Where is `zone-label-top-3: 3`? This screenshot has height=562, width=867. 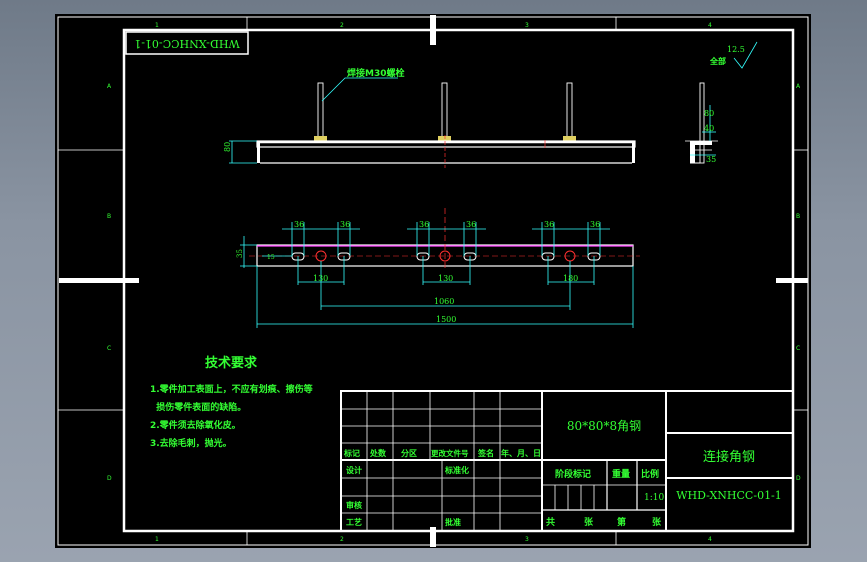
zone-label-top-3: 3 is located at coordinates (527, 25).